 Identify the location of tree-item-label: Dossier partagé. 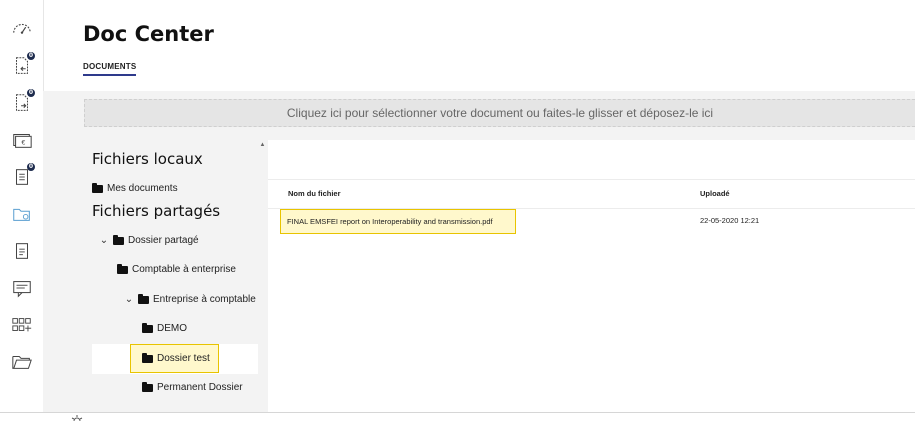
(163, 240).